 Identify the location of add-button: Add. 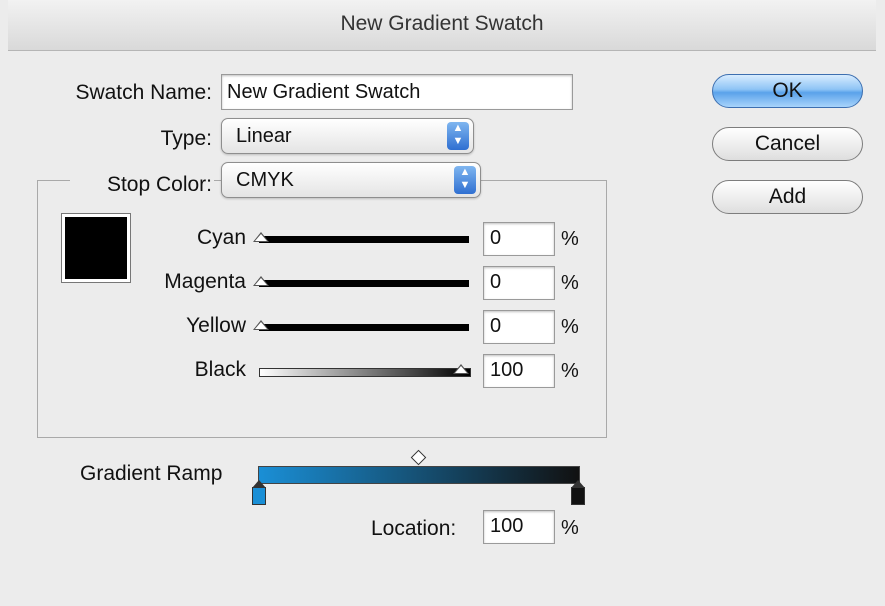
(787, 197).